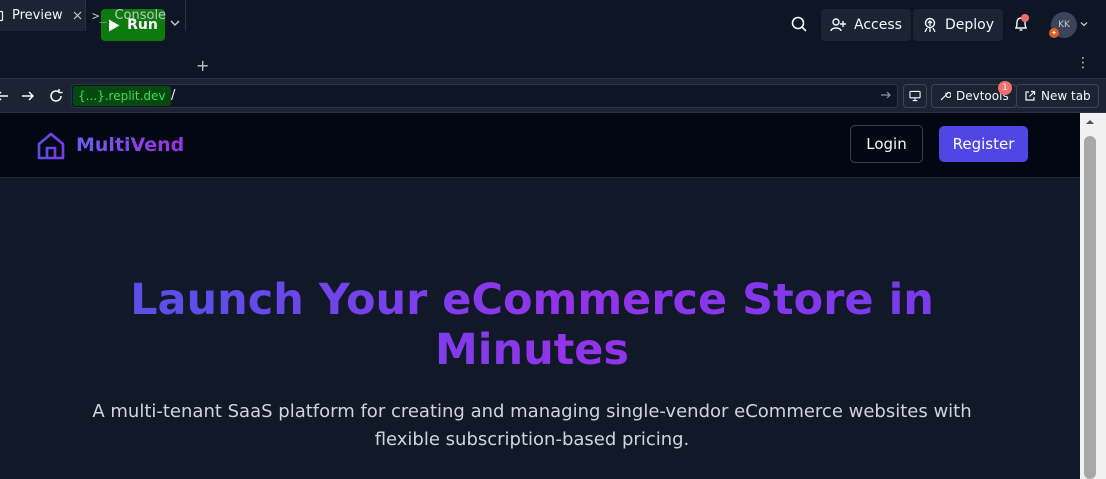  What do you see at coordinates (1005, 88) in the screenshot?
I see `devtools-count-badge: 1` at bounding box center [1005, 88].